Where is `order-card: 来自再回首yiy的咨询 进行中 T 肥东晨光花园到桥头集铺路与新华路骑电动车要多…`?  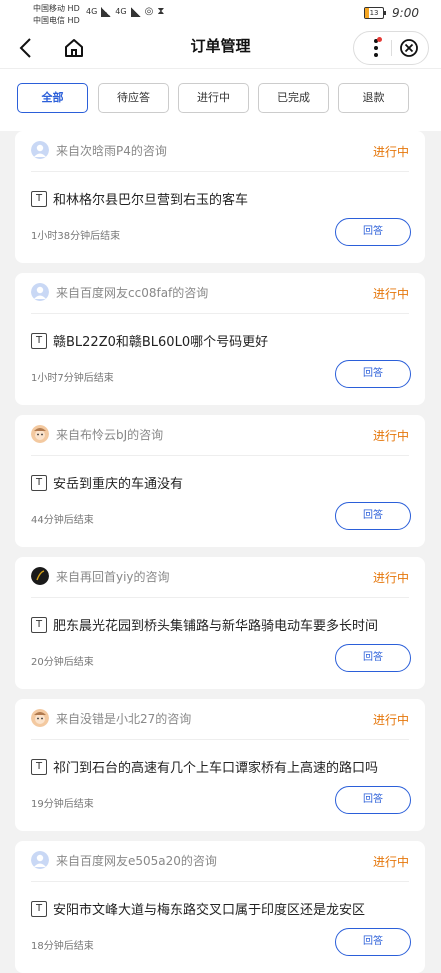
order-card: 来自再回首yiy的咨询 进行中 T 肥东晨光花园到桥头集铺路与新华路骑电动车要多… is located at coordinates (220, 623).